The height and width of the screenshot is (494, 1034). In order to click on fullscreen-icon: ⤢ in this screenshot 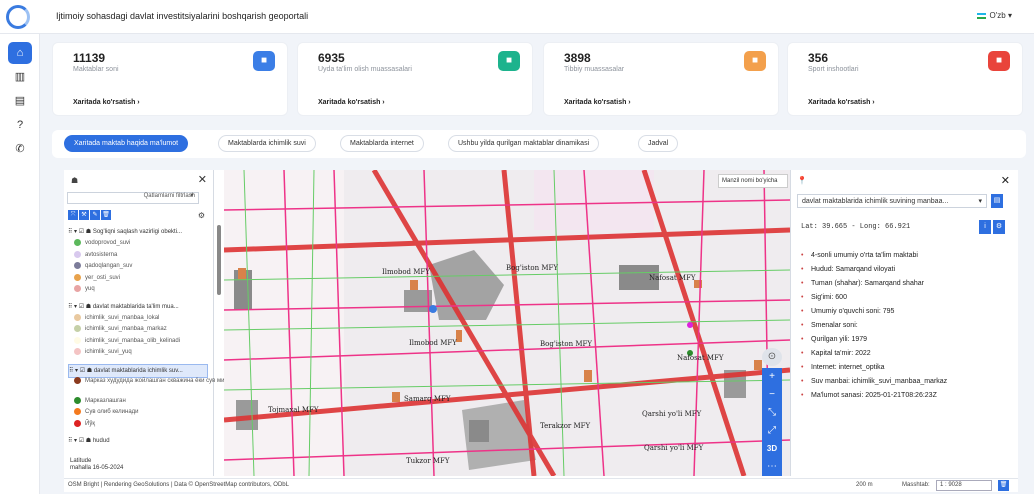, I will do `click(772, 431)`.